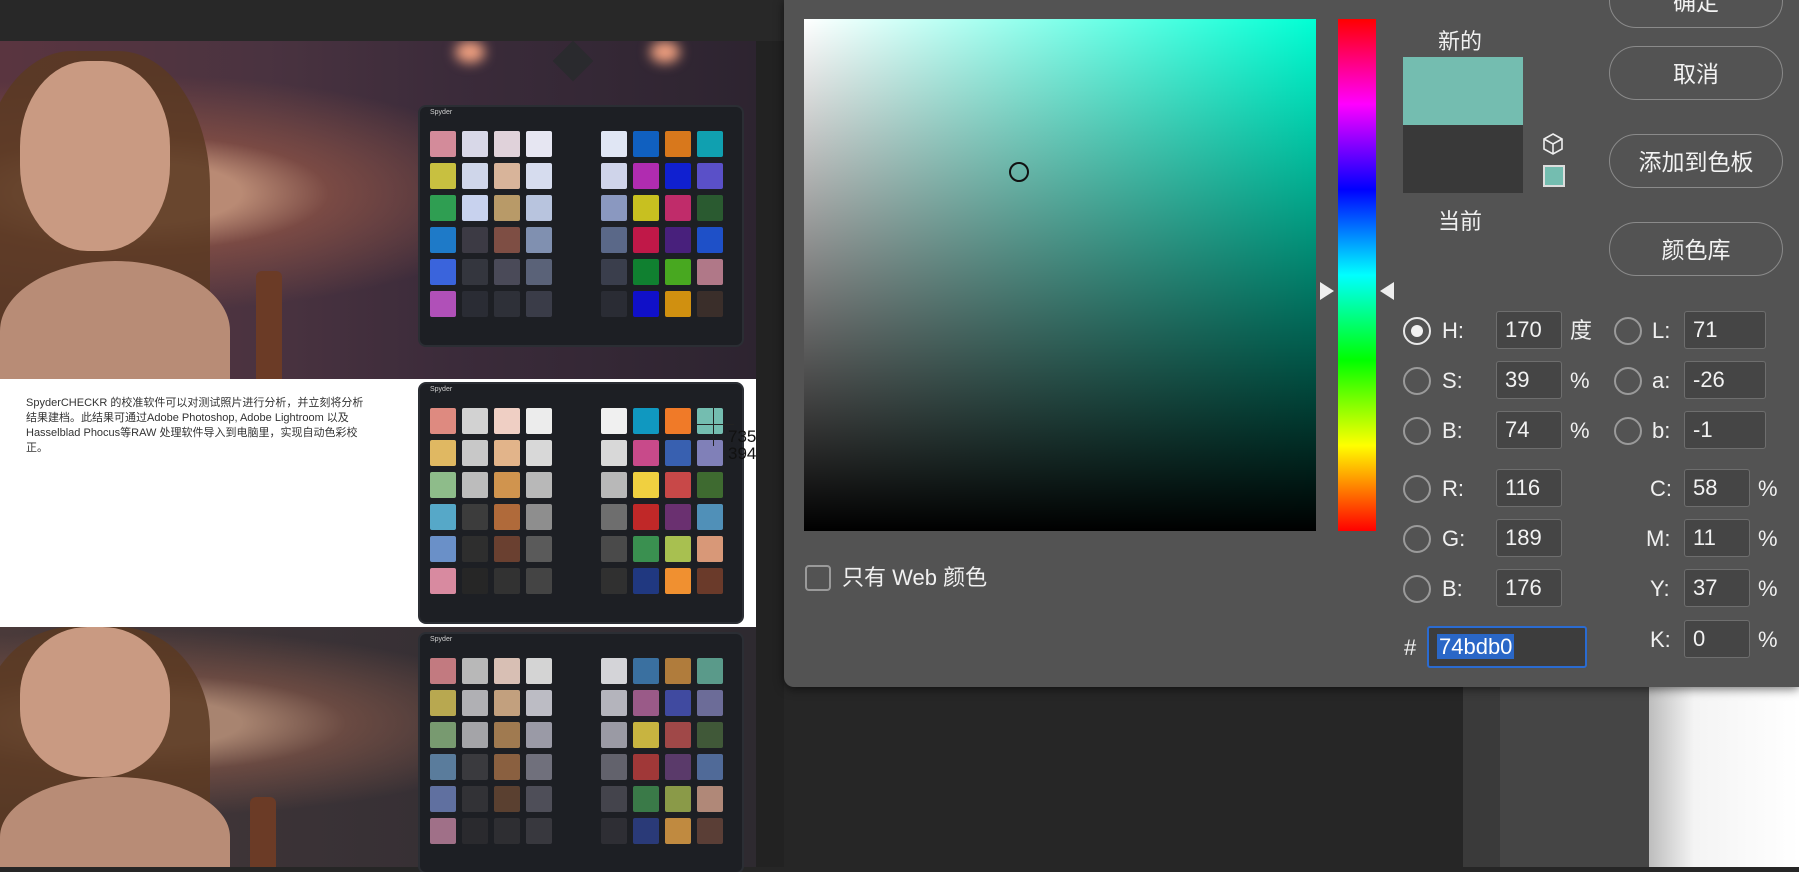 This screenshot has width=1799, height=872. Describe the element at coordinates (1417, 539) in the screenshot. I see `radio-green` at that location.